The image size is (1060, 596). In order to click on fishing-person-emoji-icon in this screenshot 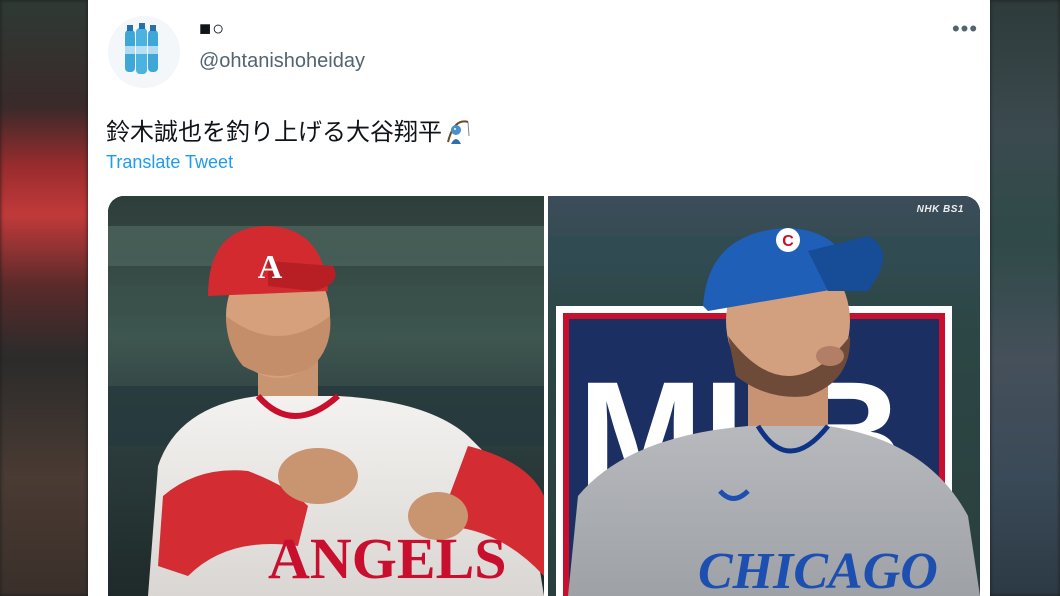, I will do `click(459, 134)`.